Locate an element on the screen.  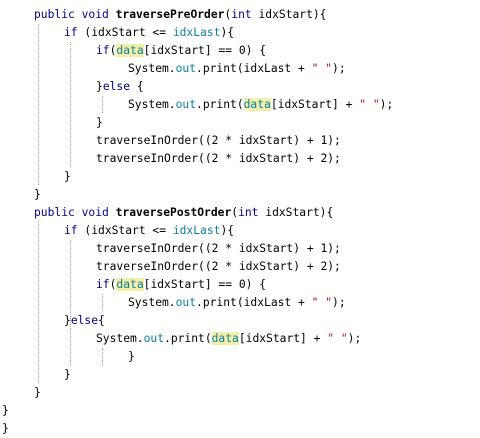
code-token: traversePreOrder is located at coordinates (170, 14).